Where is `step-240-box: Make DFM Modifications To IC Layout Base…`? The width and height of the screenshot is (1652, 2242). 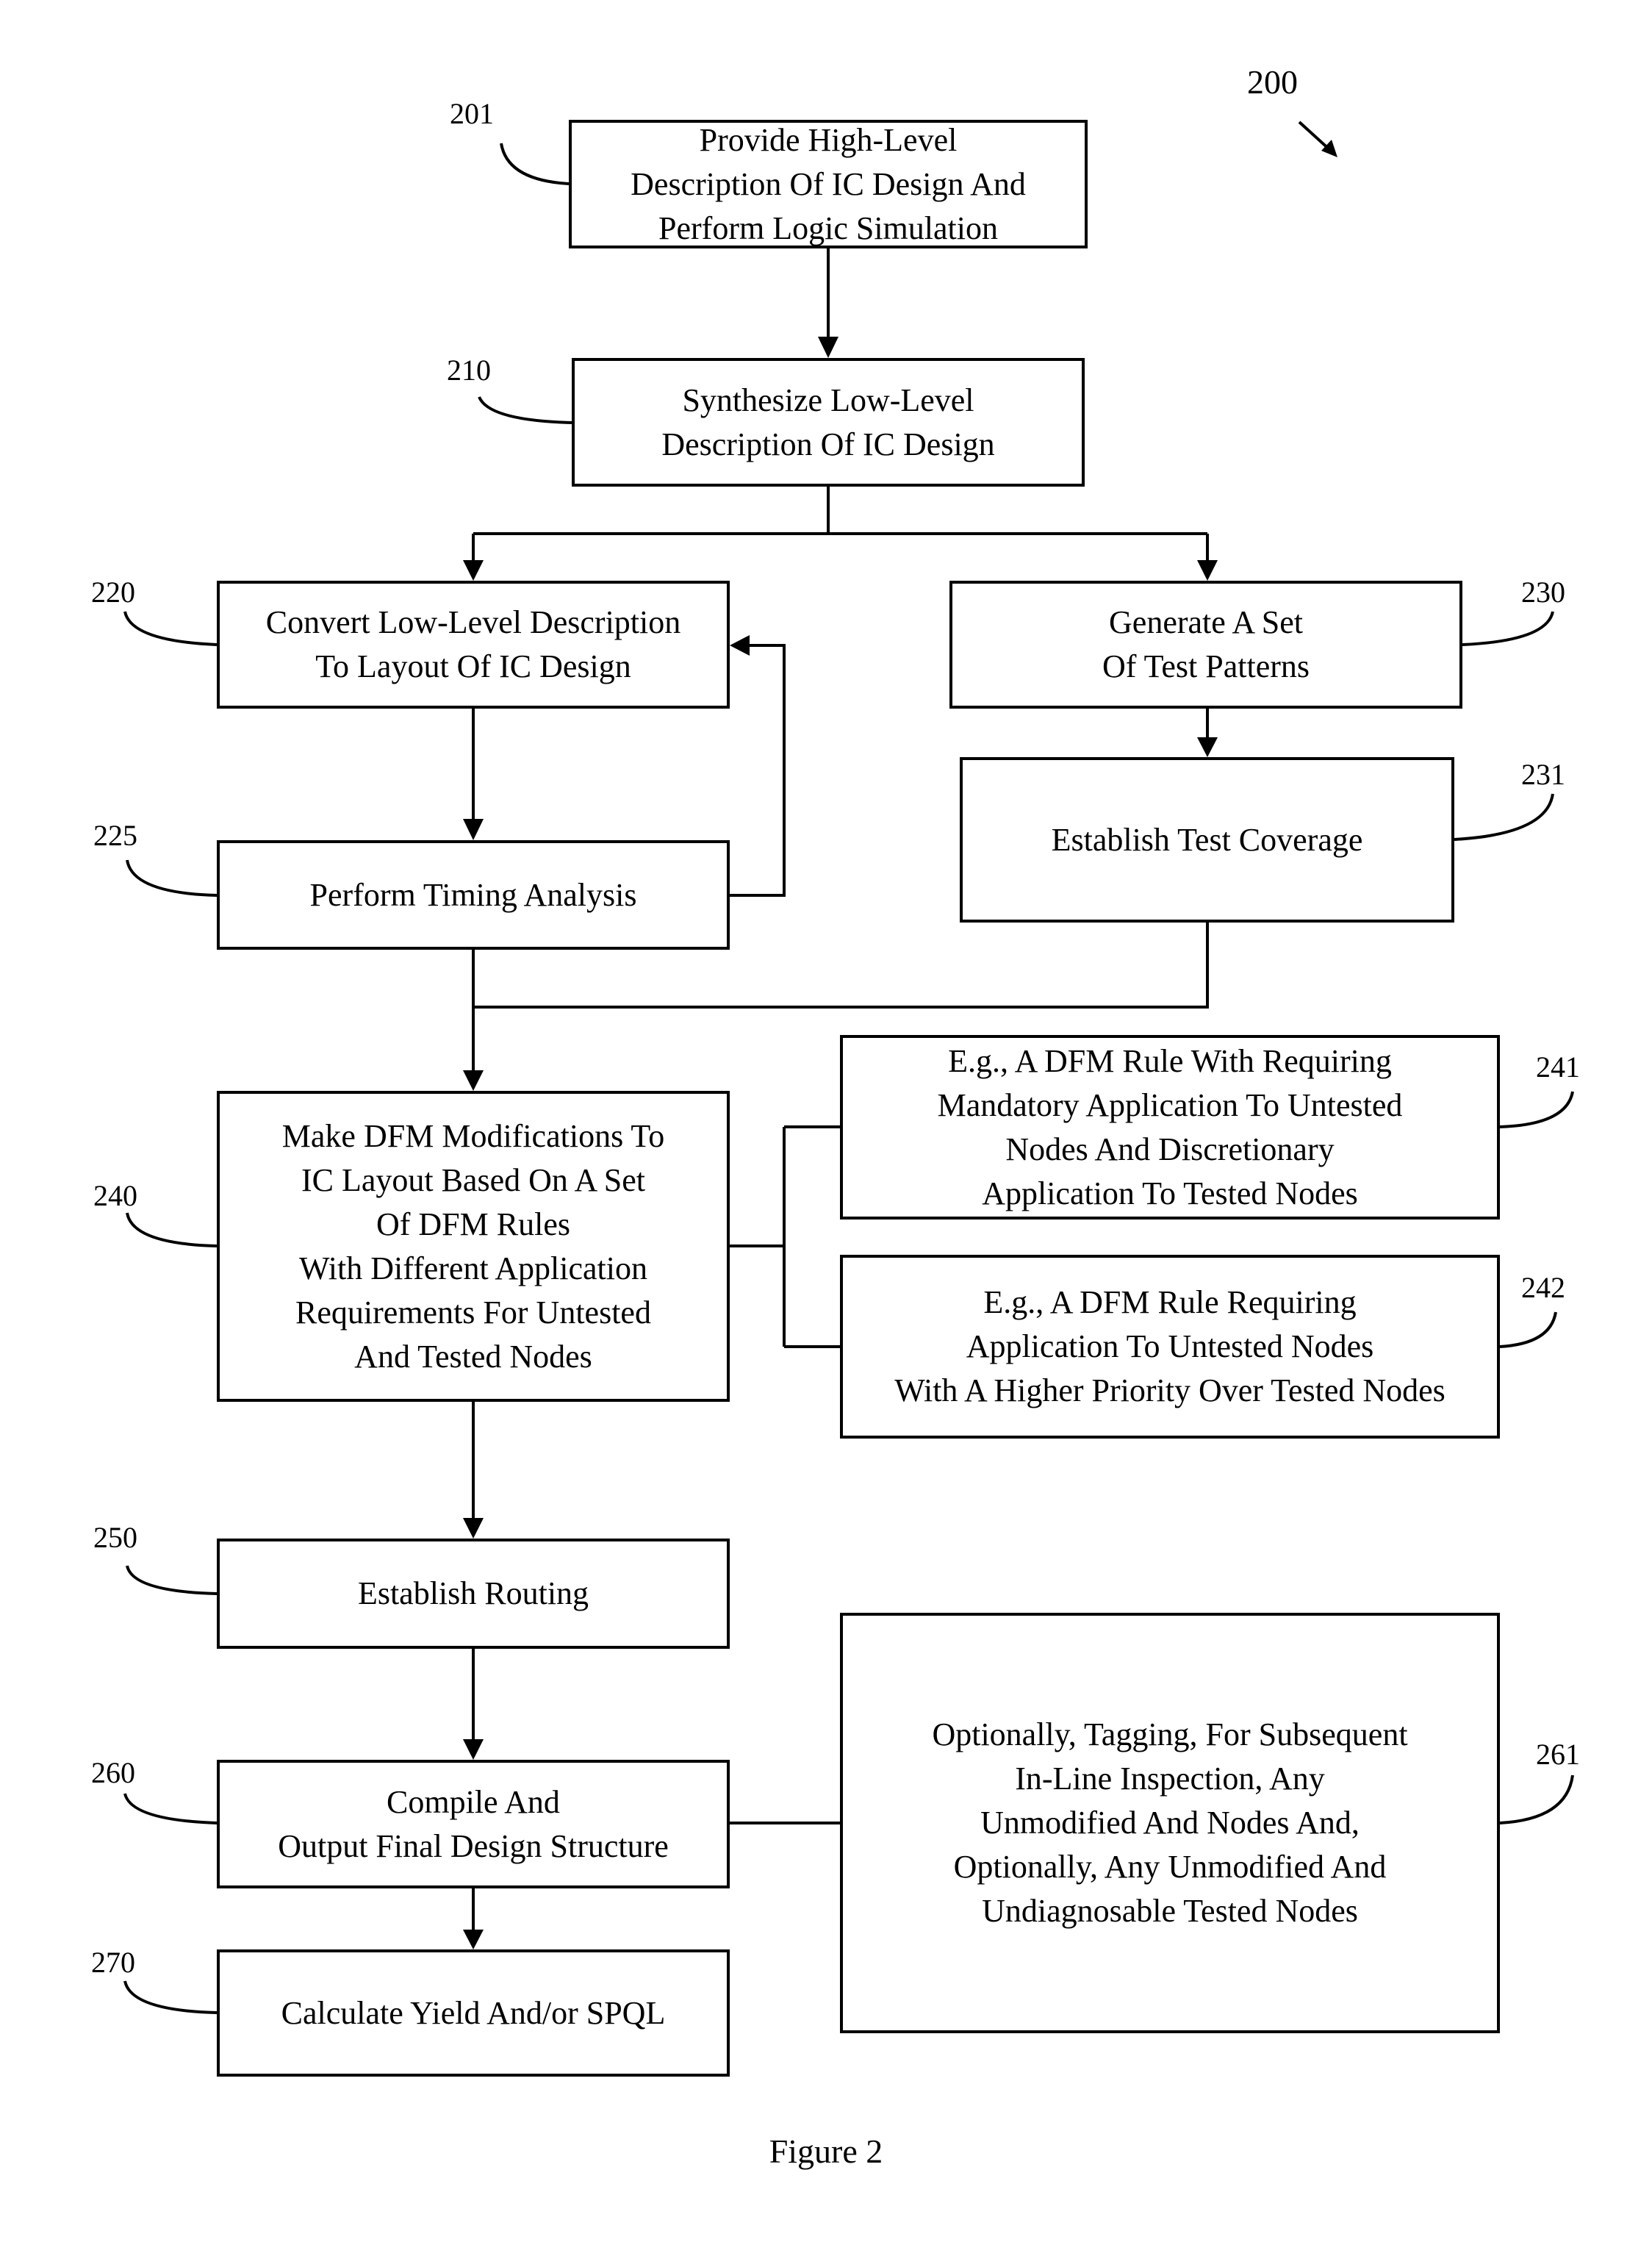
step-240-box: Make DFM Modifications To IC Layout Base… is located at coordinates (473, 1247).